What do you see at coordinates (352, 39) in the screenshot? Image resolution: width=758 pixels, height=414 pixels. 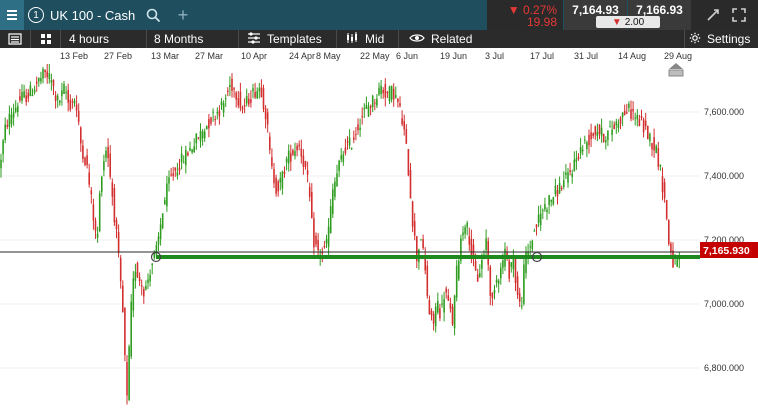 I see `candles-icon` at bounding box center [352, 39].